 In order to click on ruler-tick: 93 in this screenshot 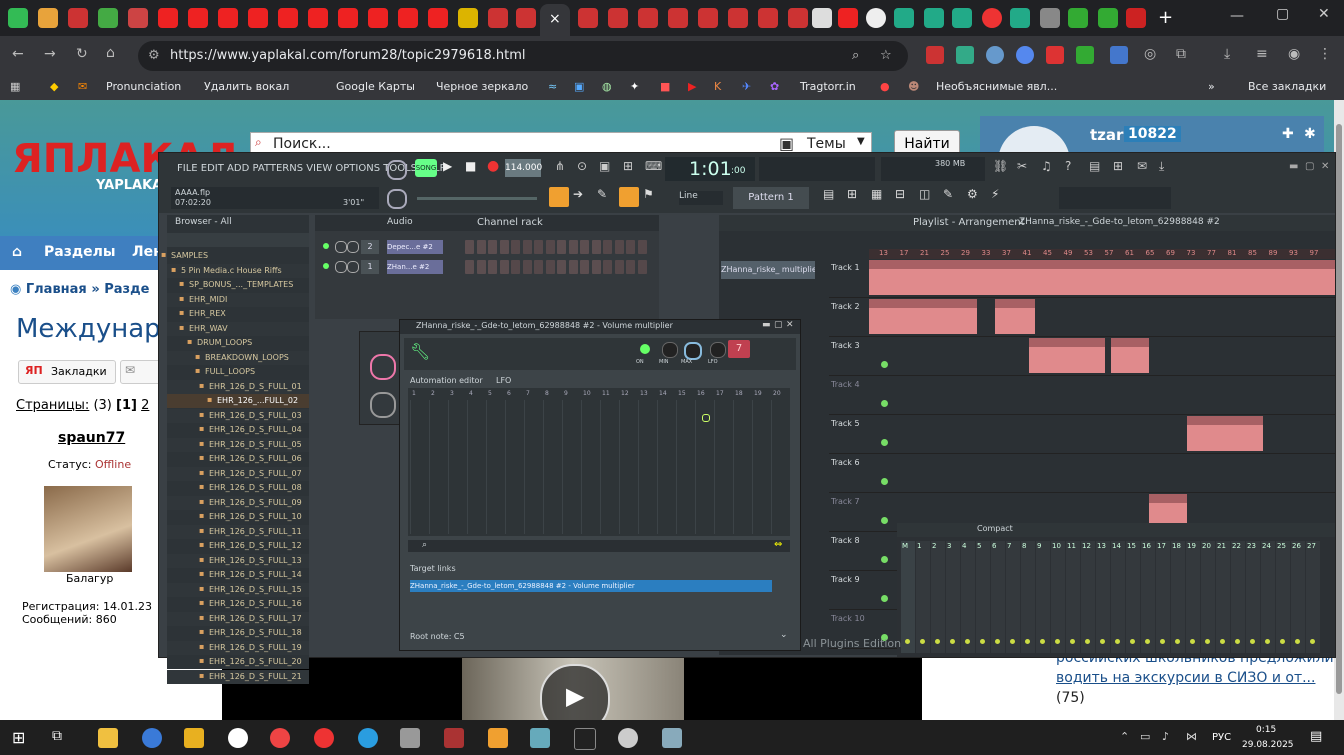, I will do `click(1293, 253)`.